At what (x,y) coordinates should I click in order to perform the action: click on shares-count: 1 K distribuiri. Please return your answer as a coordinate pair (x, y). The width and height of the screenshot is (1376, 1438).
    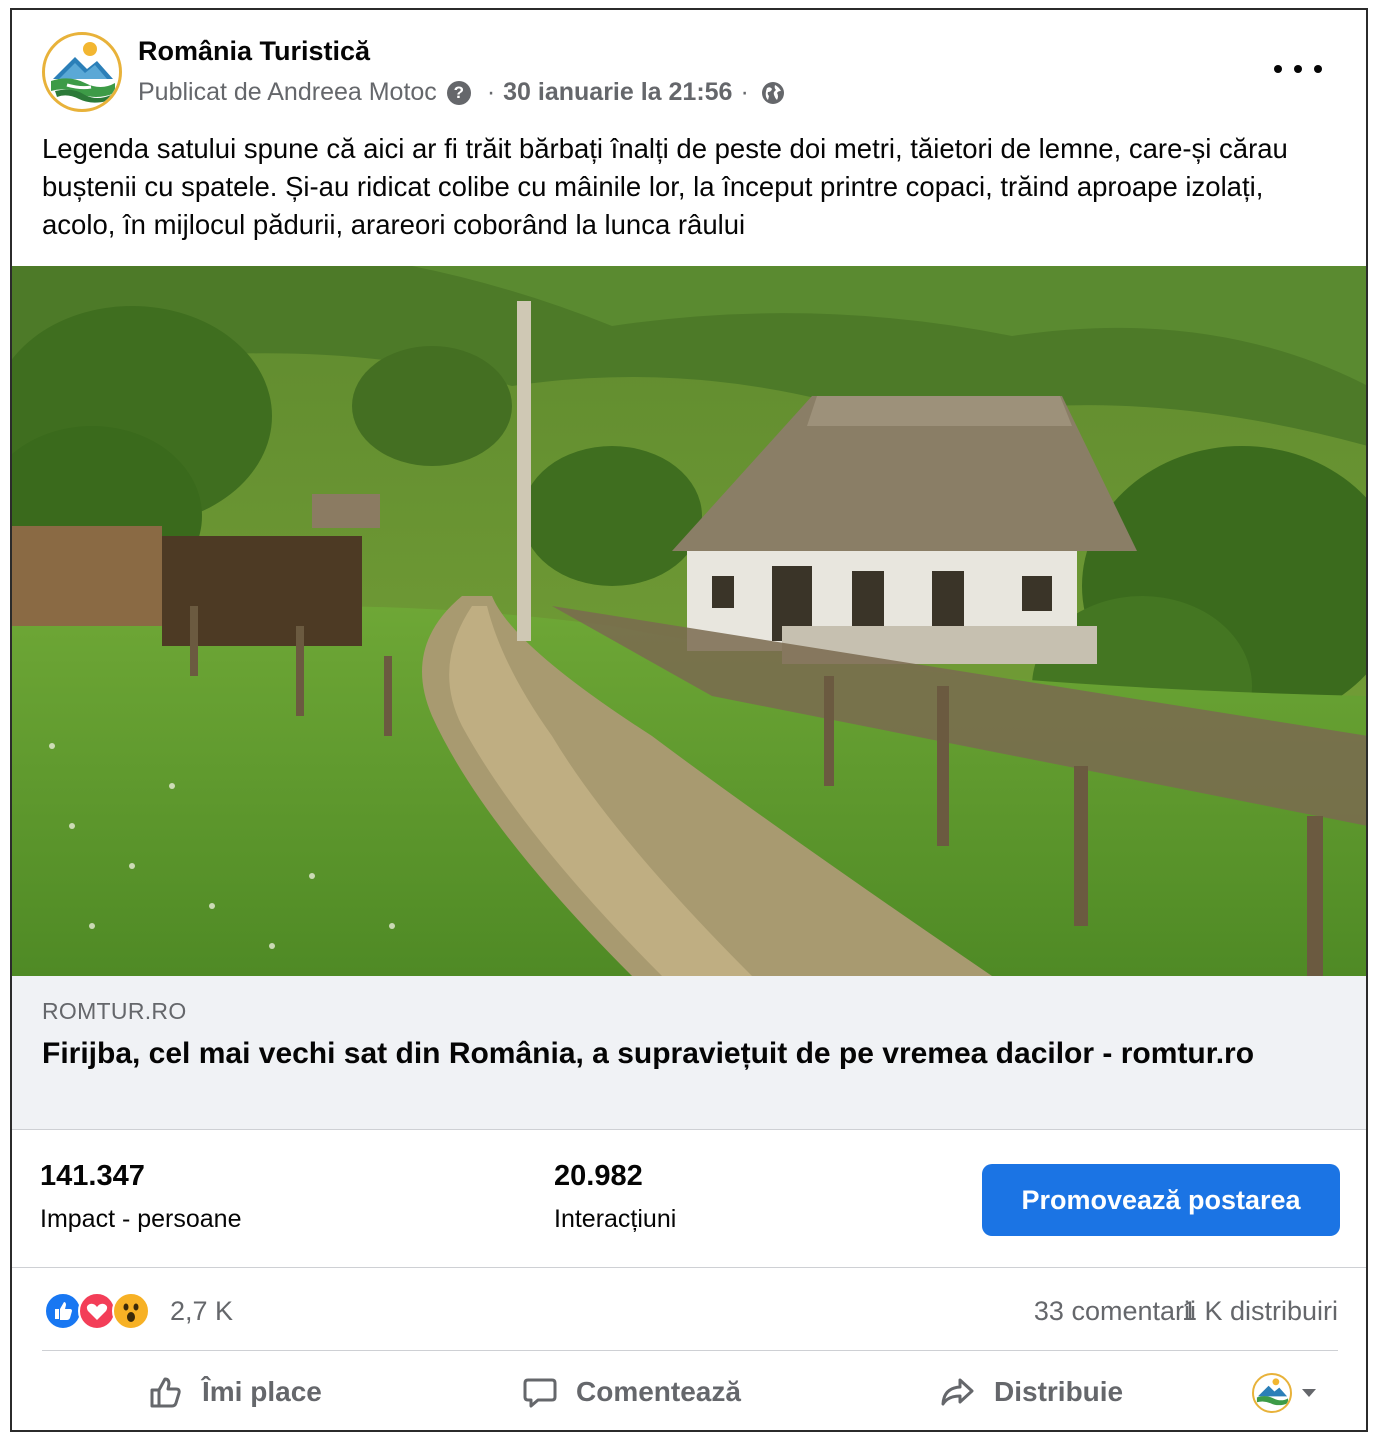
    Looking at the image, I should click on (1260, 1311).